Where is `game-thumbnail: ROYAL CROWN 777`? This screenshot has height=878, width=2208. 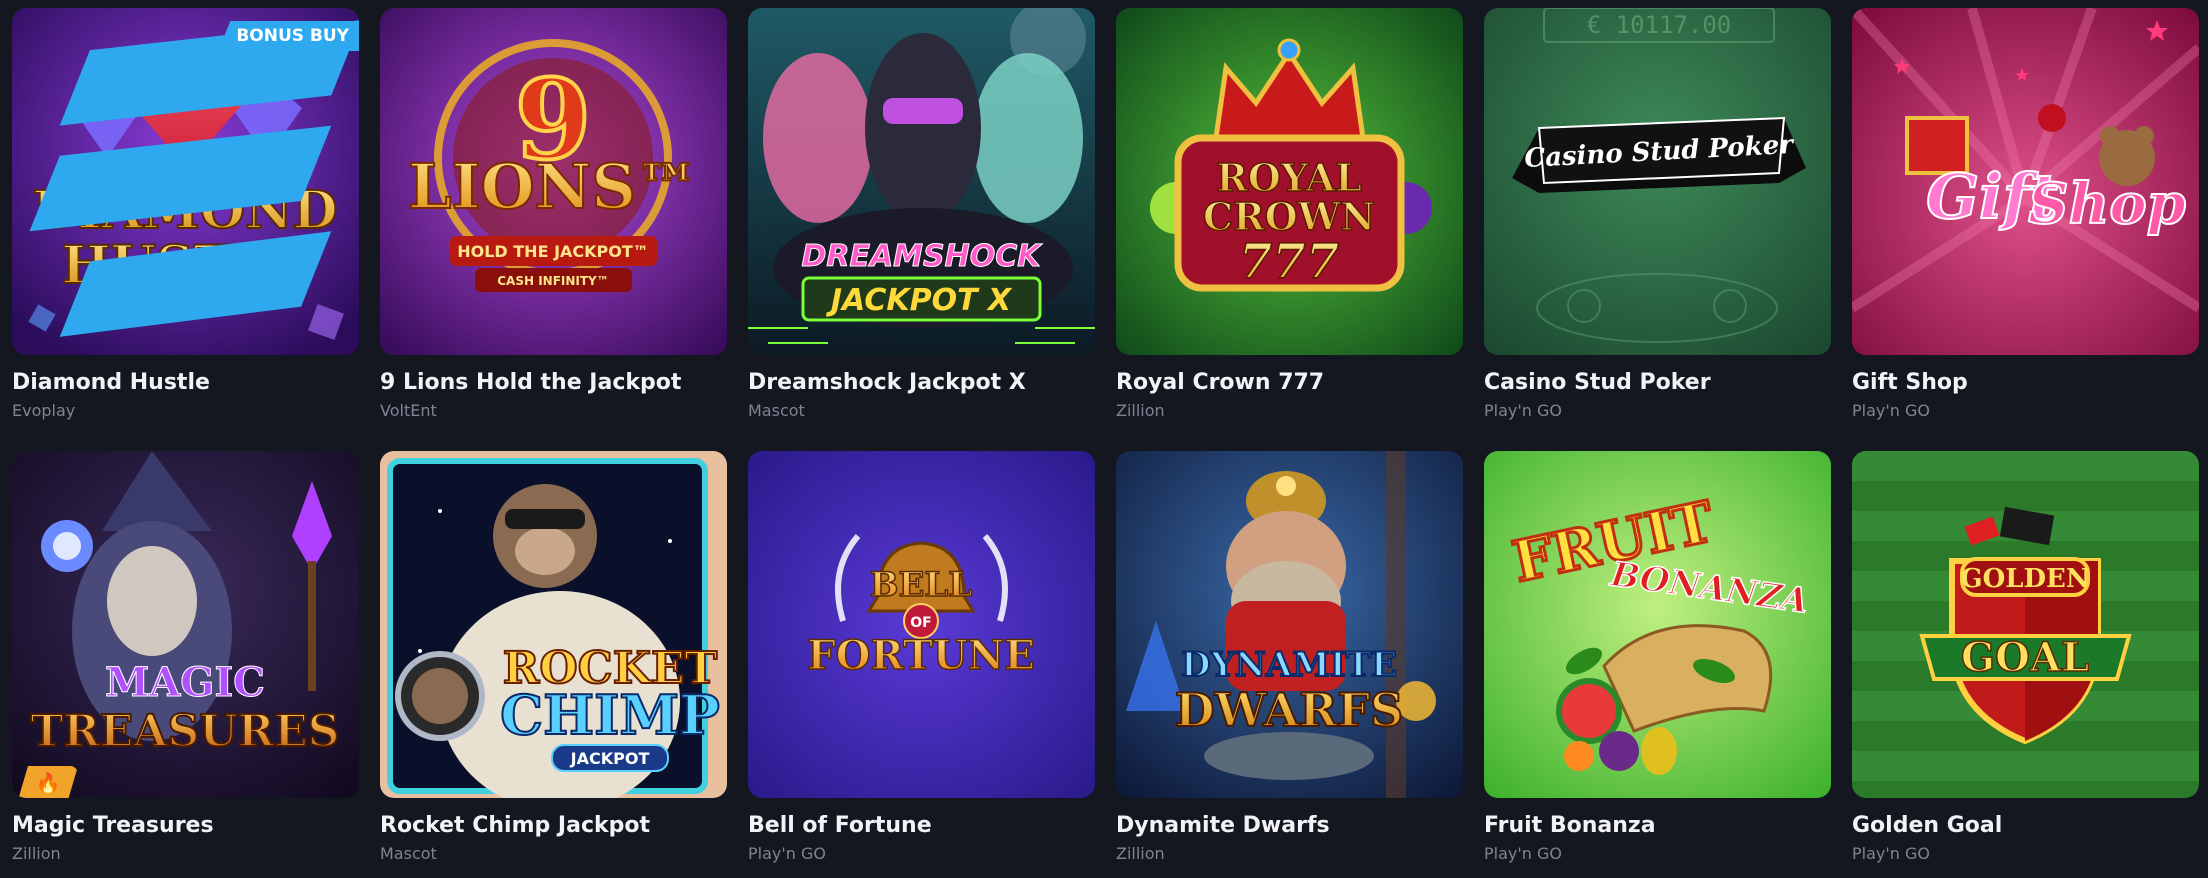 game-thumbnail: ROYAL CROWN 777 is located at coordinates (1289, 181).